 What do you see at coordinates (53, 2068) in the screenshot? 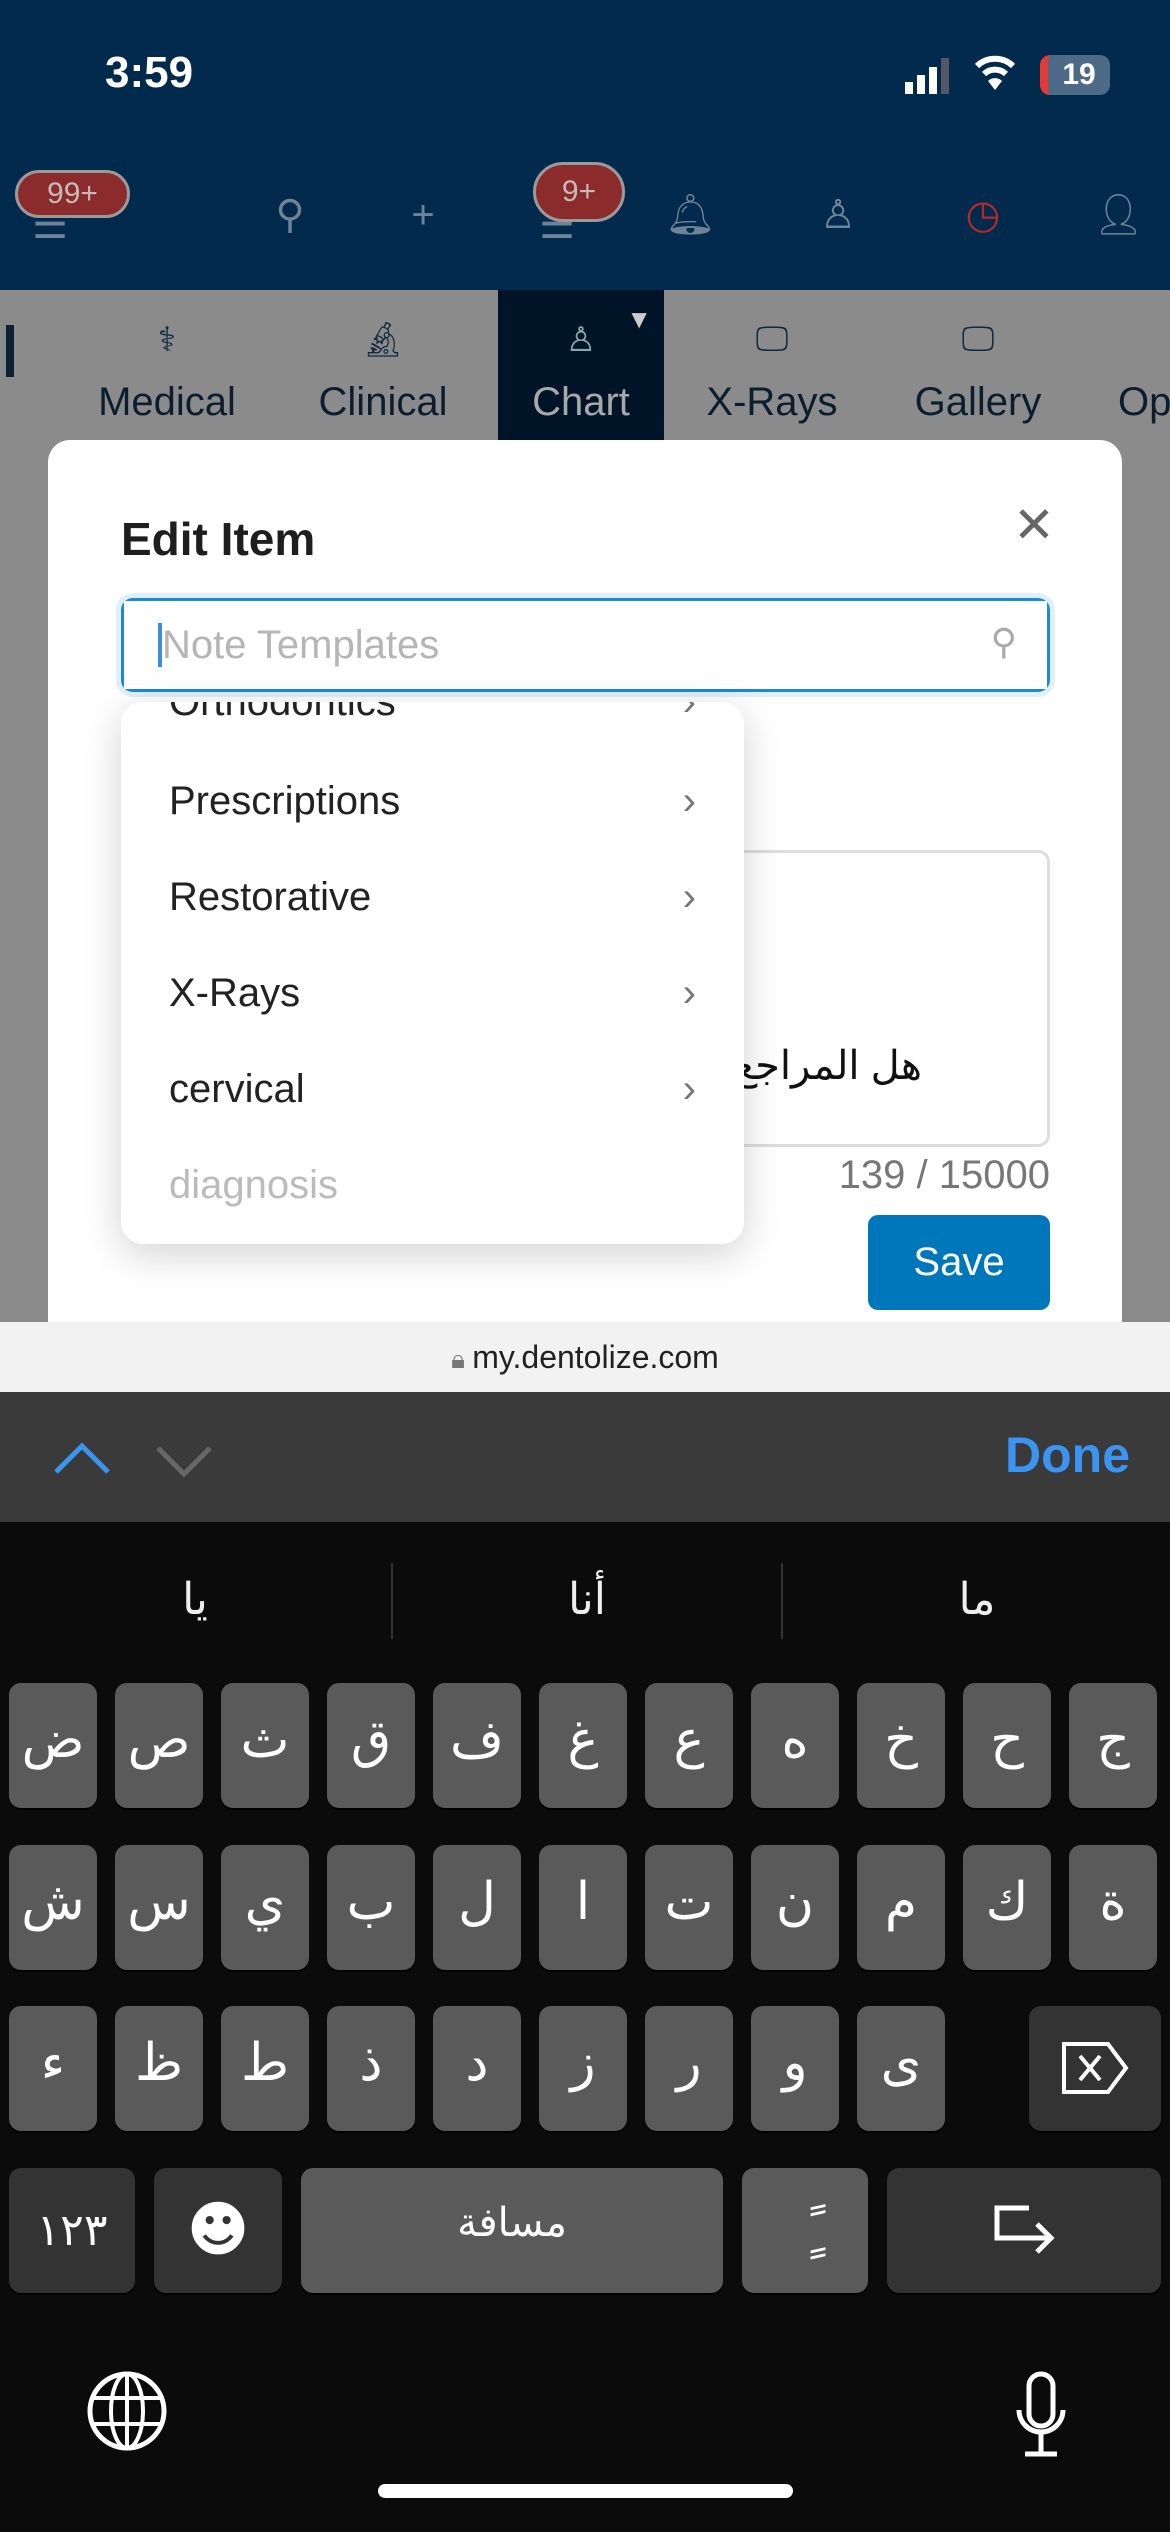
I see `key: ء` at bounding box center [53, 2068].